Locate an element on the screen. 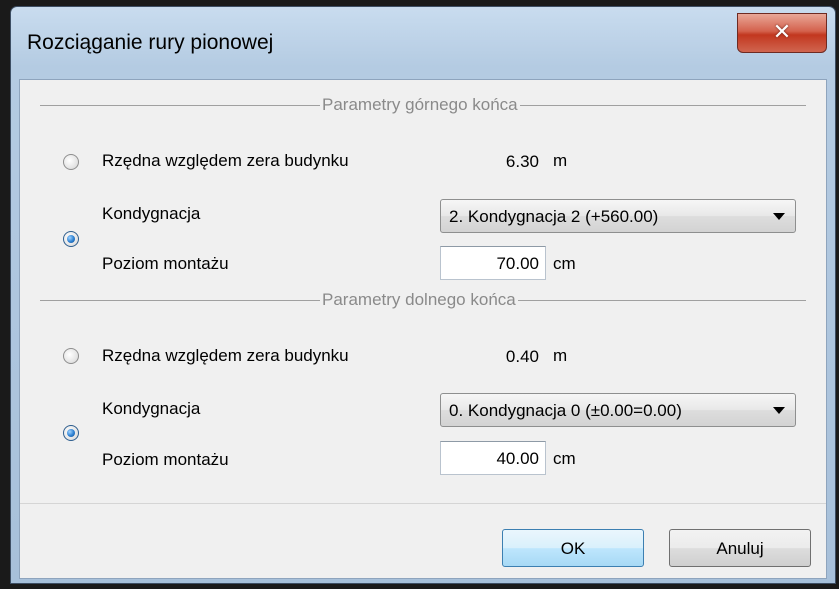 The image size is (839, 589). bottom-storey-radio is located at coordinates (71, 433).